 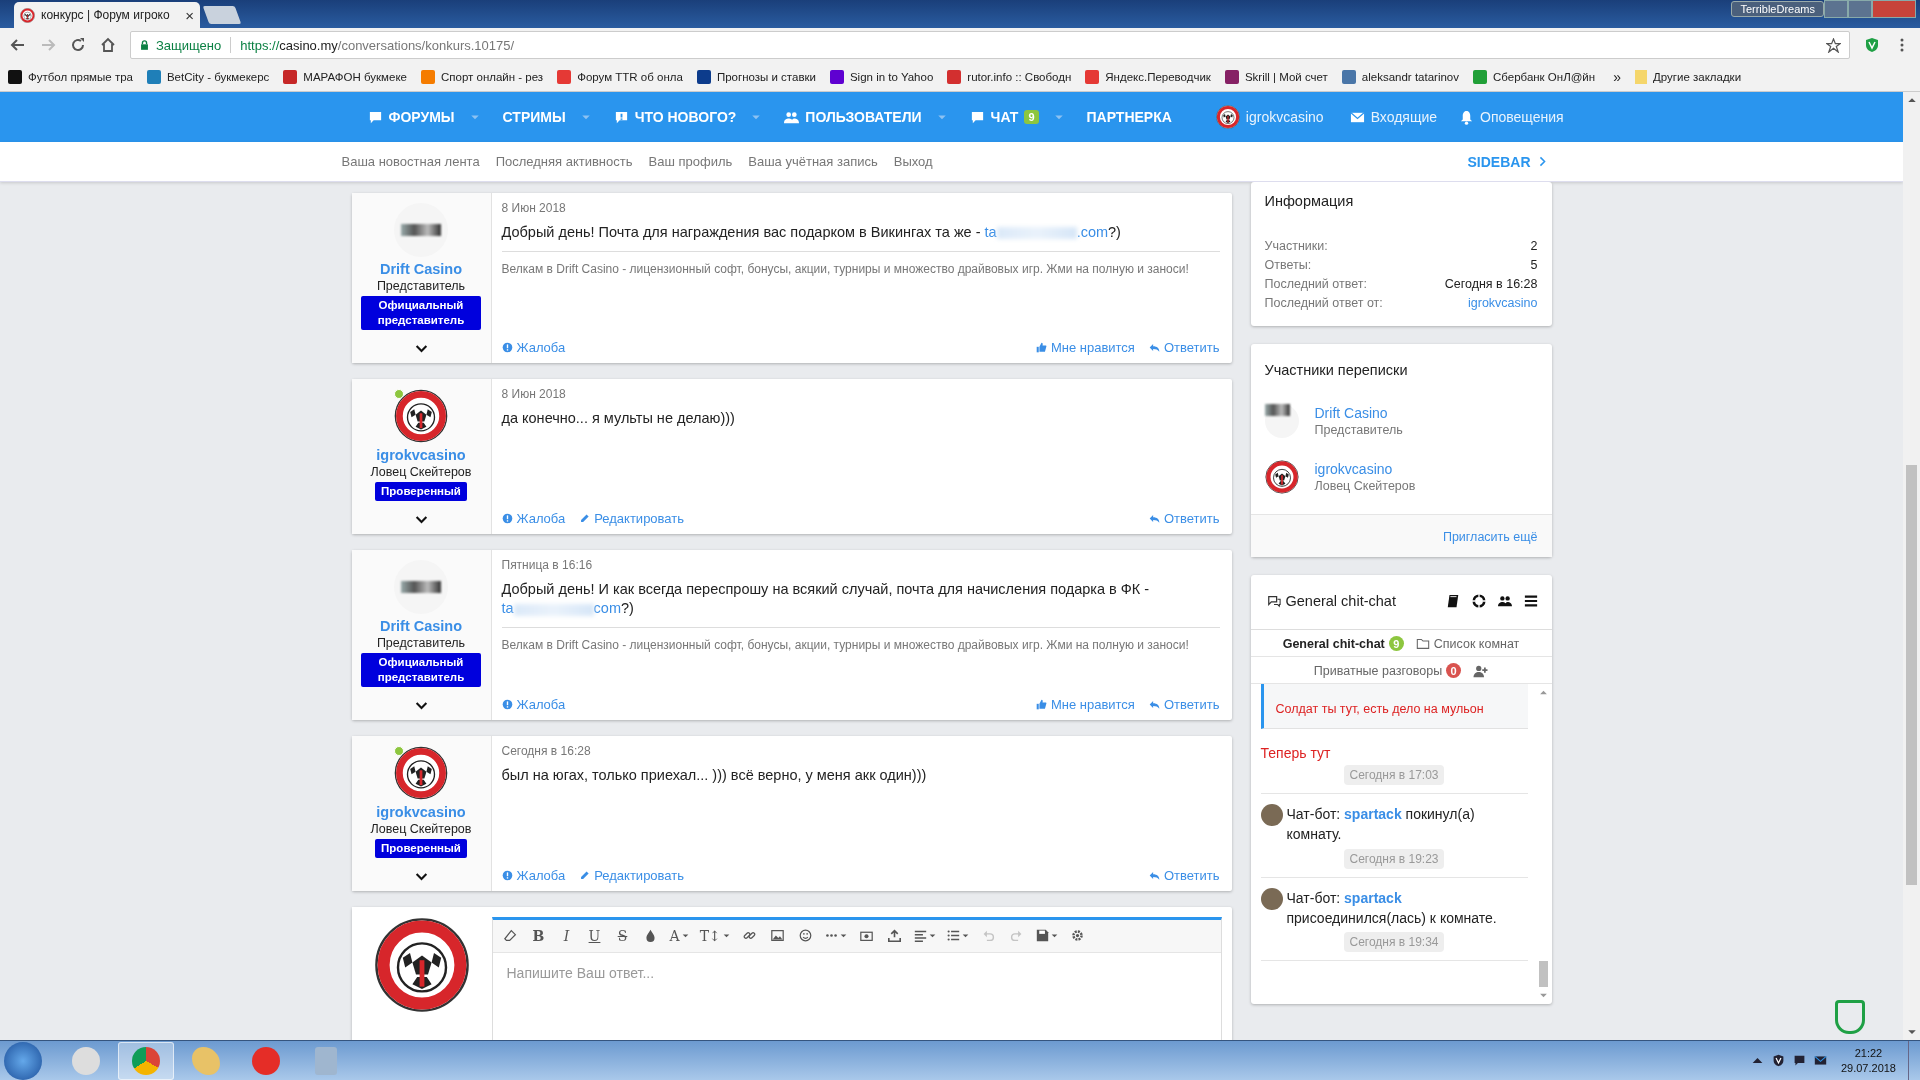 I want to click on nav-menu-item: ЧТО НОВОГО?, so click(x=688, y=117).